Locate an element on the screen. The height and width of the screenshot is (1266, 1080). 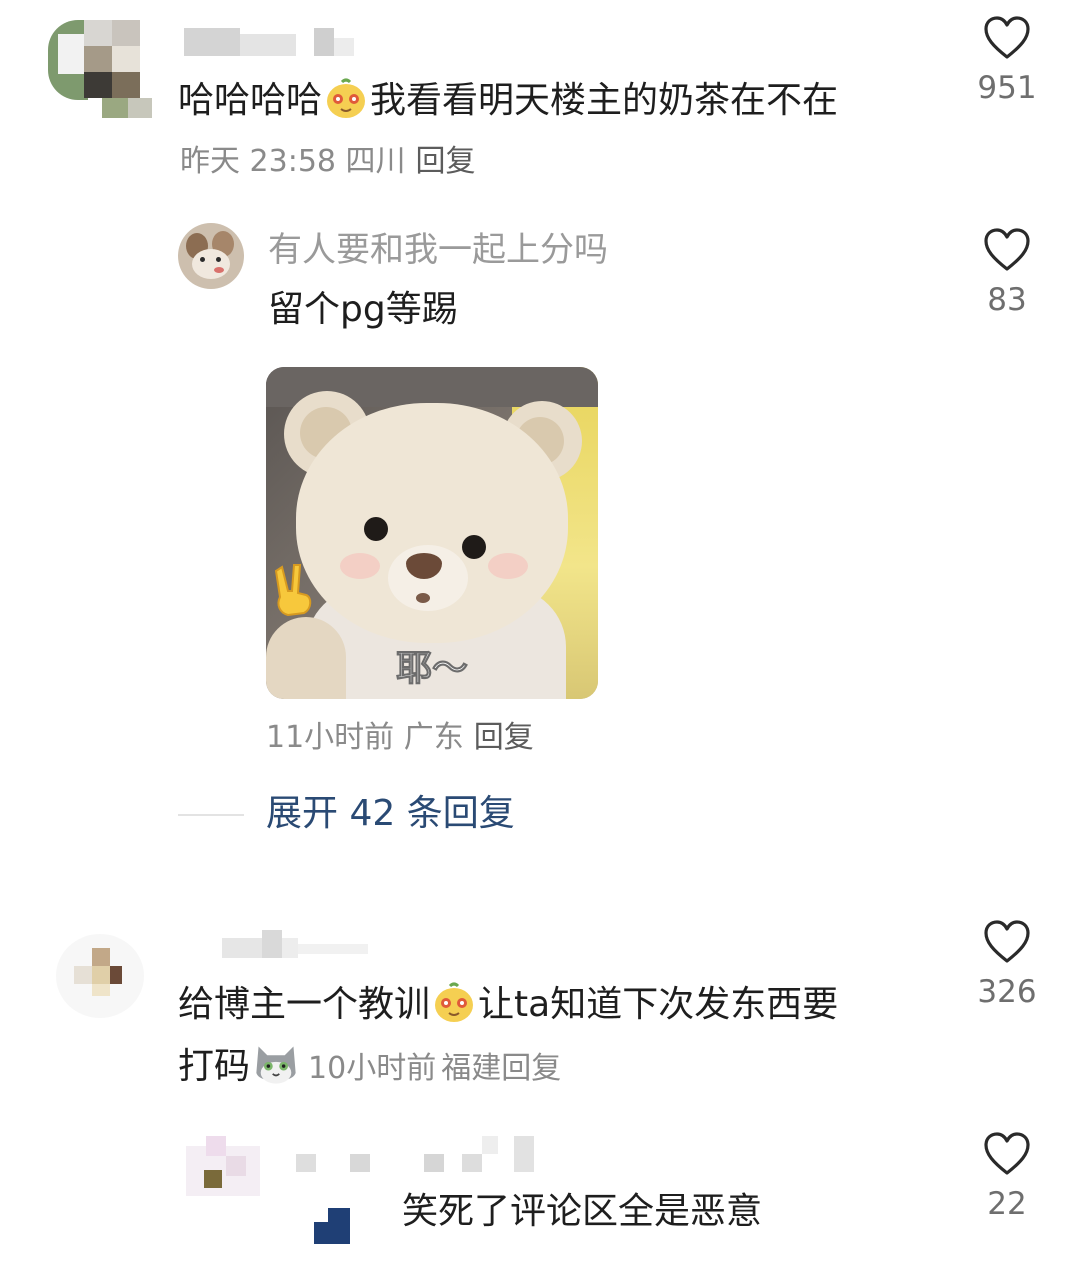
sticker-caption: 耶～ is located at coordinates (431, 668).